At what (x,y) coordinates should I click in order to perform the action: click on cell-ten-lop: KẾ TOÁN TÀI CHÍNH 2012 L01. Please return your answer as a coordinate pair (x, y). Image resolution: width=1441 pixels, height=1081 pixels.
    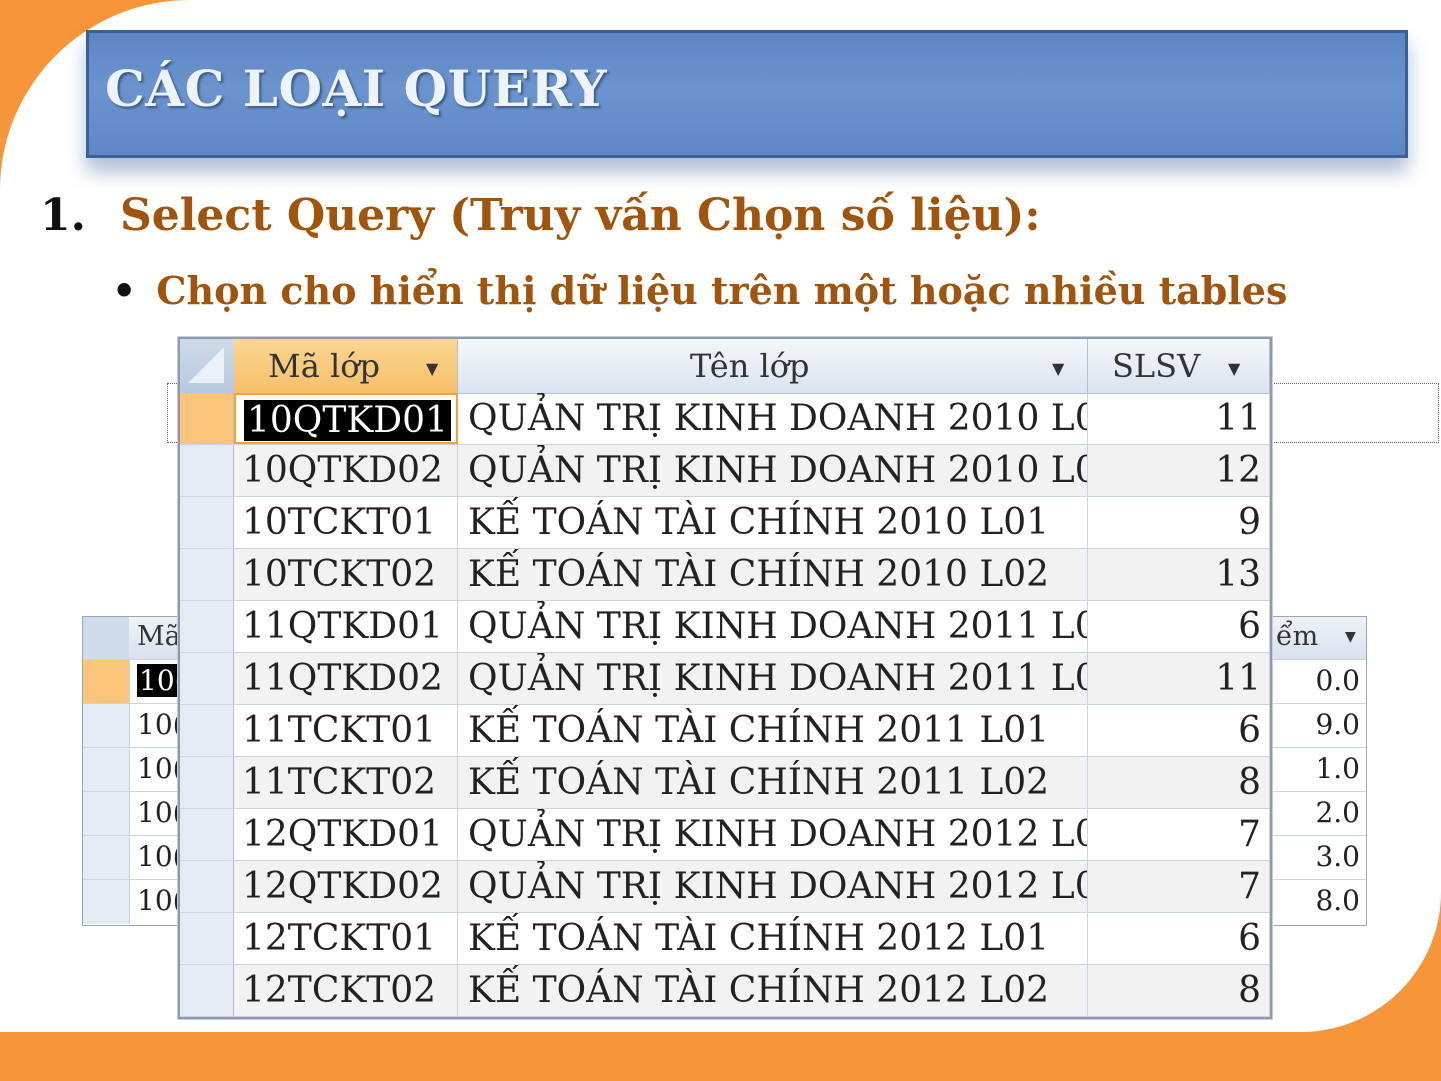
    Looking at the image, I should click on (773, 938).